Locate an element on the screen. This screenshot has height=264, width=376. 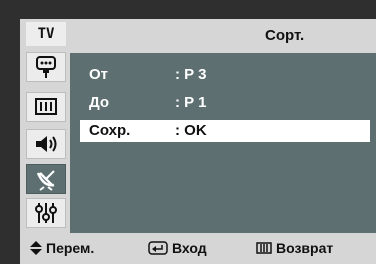
channel-antenna-icon is located at coordinates (45, 180).